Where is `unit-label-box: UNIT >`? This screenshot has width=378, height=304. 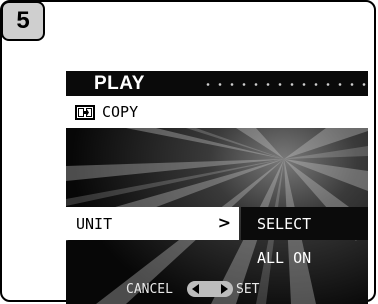
unit-label-box: UNIT > is located at coordinates (152, 223).